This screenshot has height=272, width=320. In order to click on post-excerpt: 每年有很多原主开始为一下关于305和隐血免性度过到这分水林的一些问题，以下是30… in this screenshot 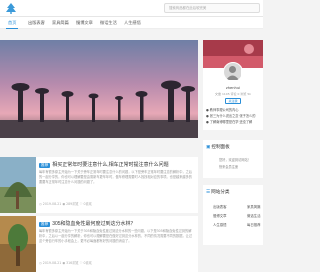, I will do `click(115, 236)`.